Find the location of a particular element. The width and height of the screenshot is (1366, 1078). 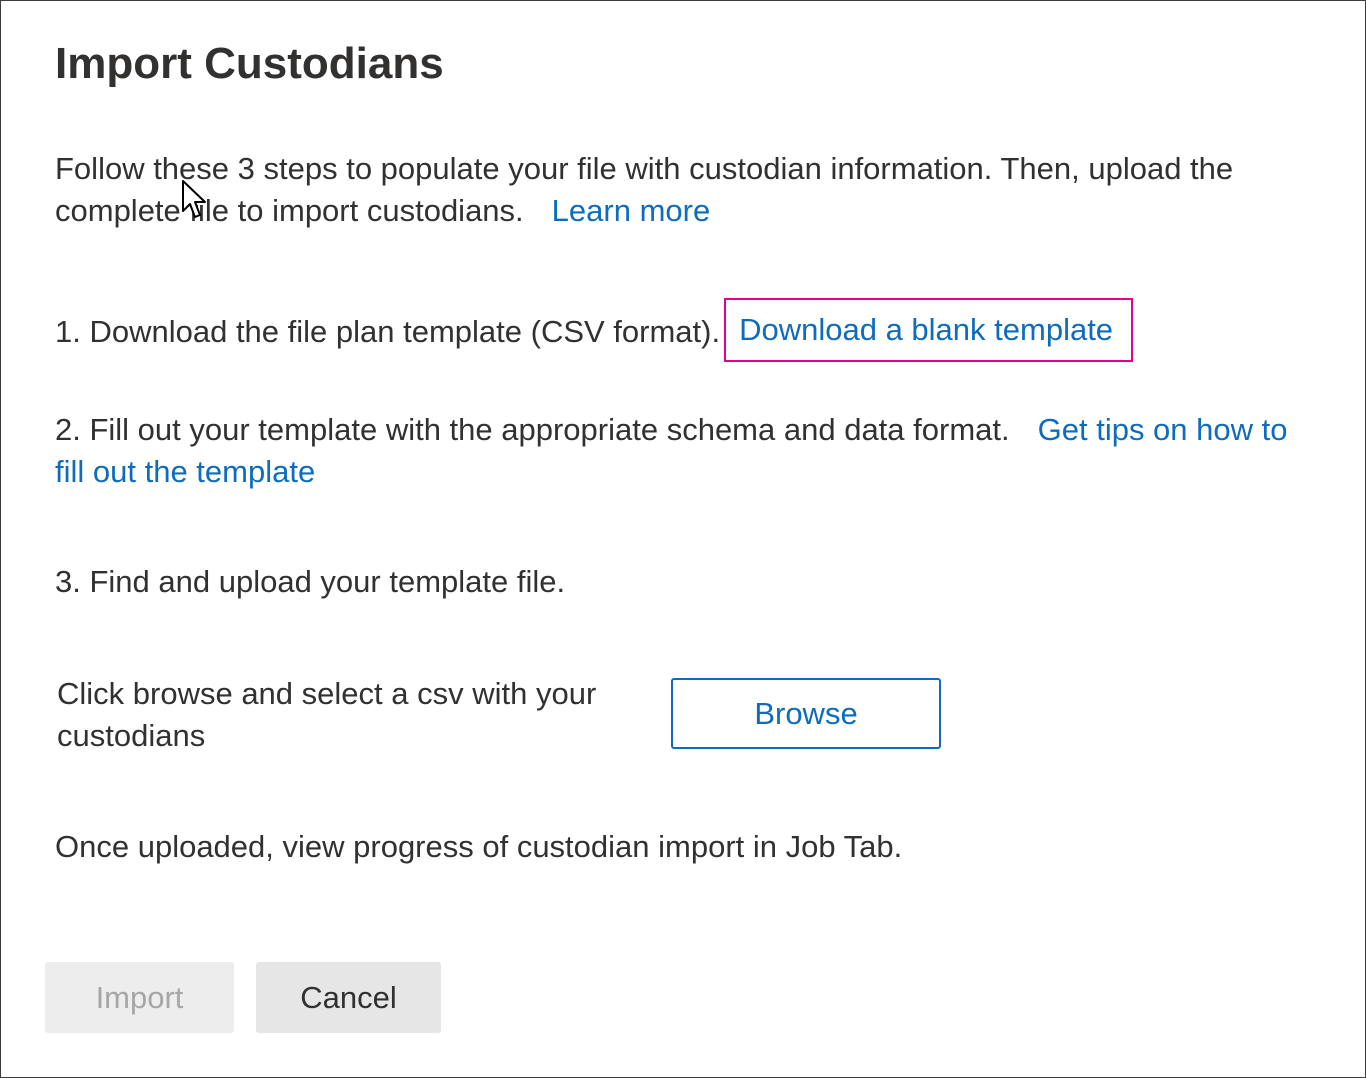

import-button: Import is located at coordinates (139, 997).